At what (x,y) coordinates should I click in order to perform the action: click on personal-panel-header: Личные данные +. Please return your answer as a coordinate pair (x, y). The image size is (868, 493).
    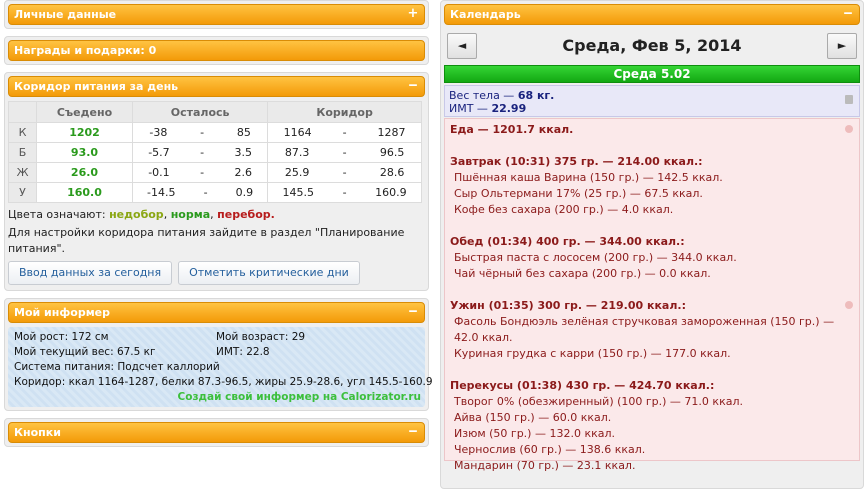
    Looking at the image, I should click on (216, 14).